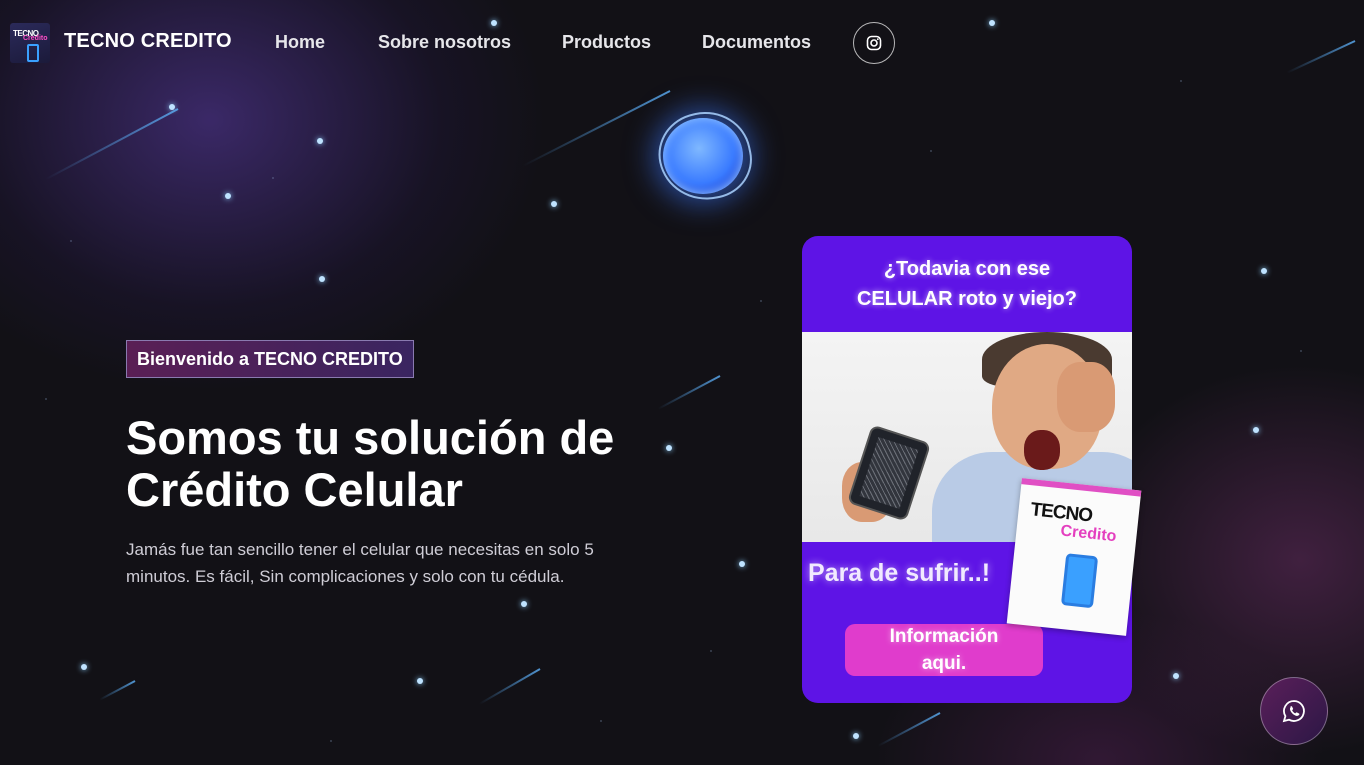 The height and width of the screenshot is (765, 1364). What do you see at coordinates (967, 269) in the screenshot?
I see `promo-question-line1: ¿Todavia con ese` at bounding box center [967, 269].